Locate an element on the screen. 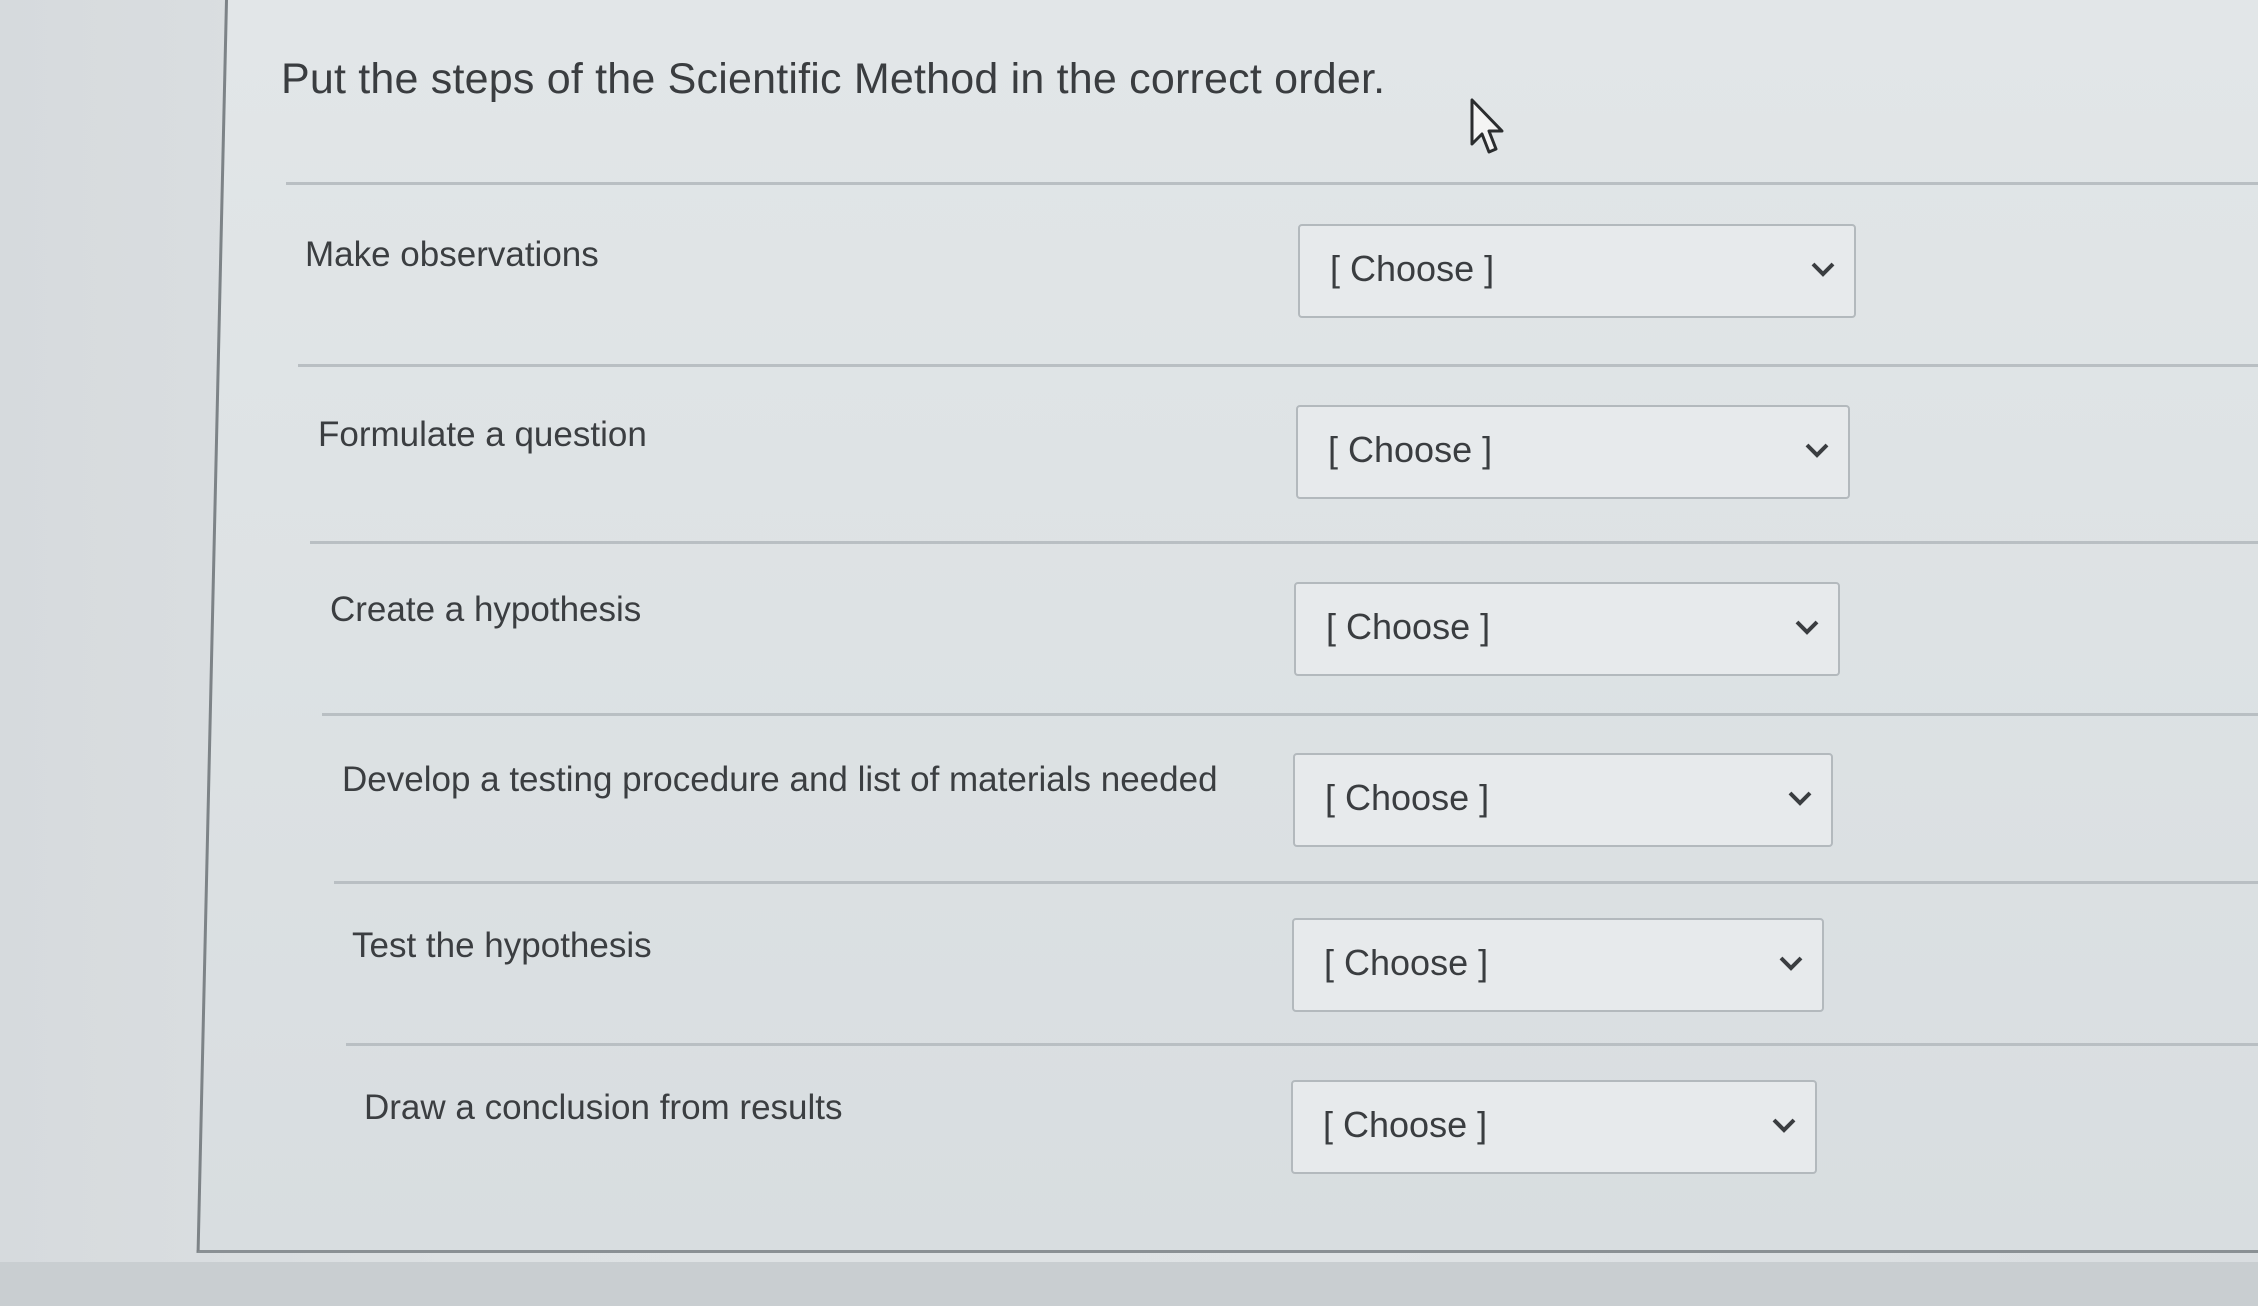  mouse-pointer-icon is located at coordinates (1487, 126).